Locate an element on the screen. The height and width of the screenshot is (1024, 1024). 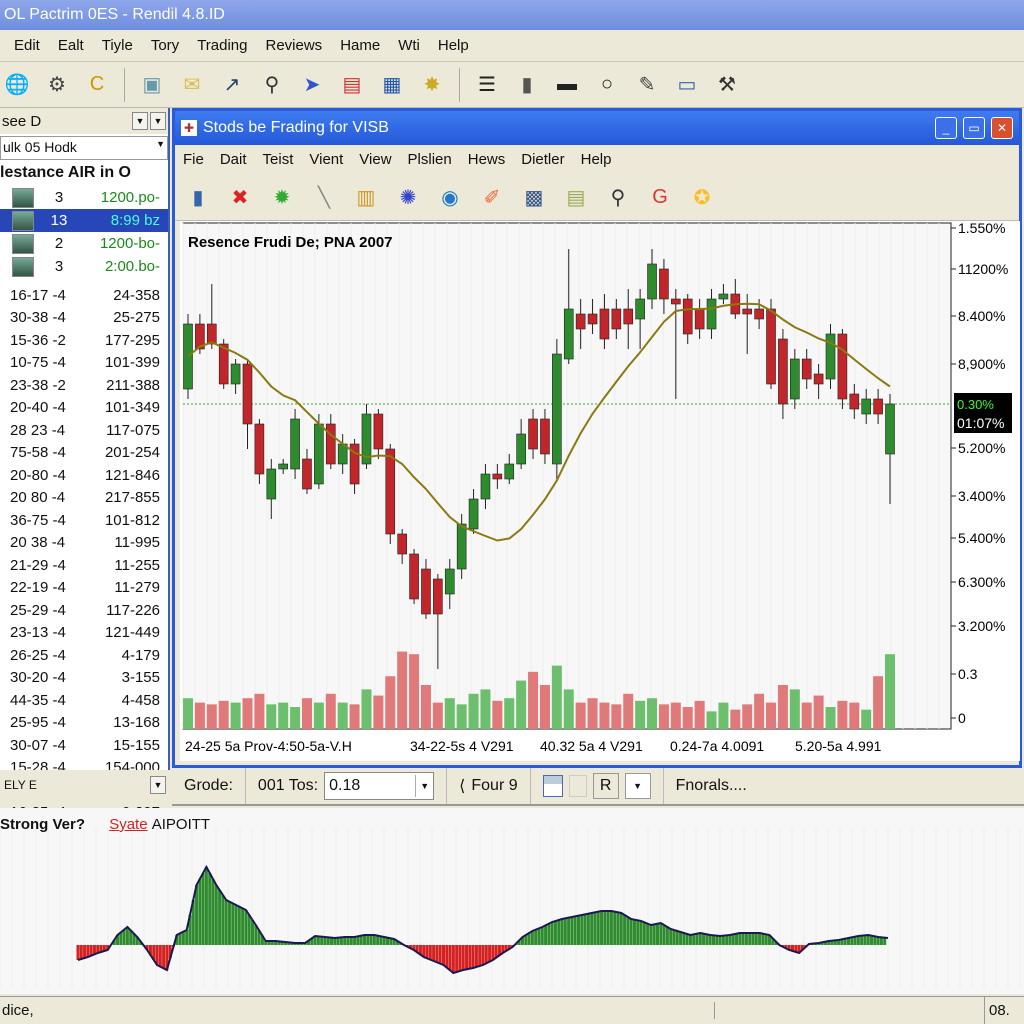
window-icon: ▭ is located at coordinates (687, 85).